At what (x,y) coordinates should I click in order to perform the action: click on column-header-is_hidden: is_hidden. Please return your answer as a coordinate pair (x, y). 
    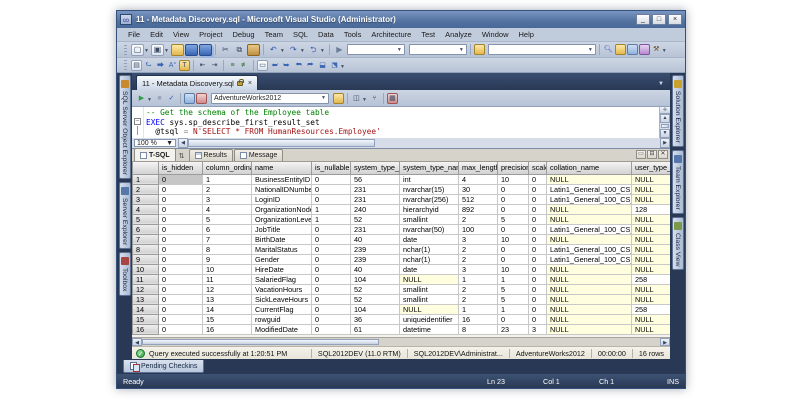
    Looking at the image, I should click on (180, 168).